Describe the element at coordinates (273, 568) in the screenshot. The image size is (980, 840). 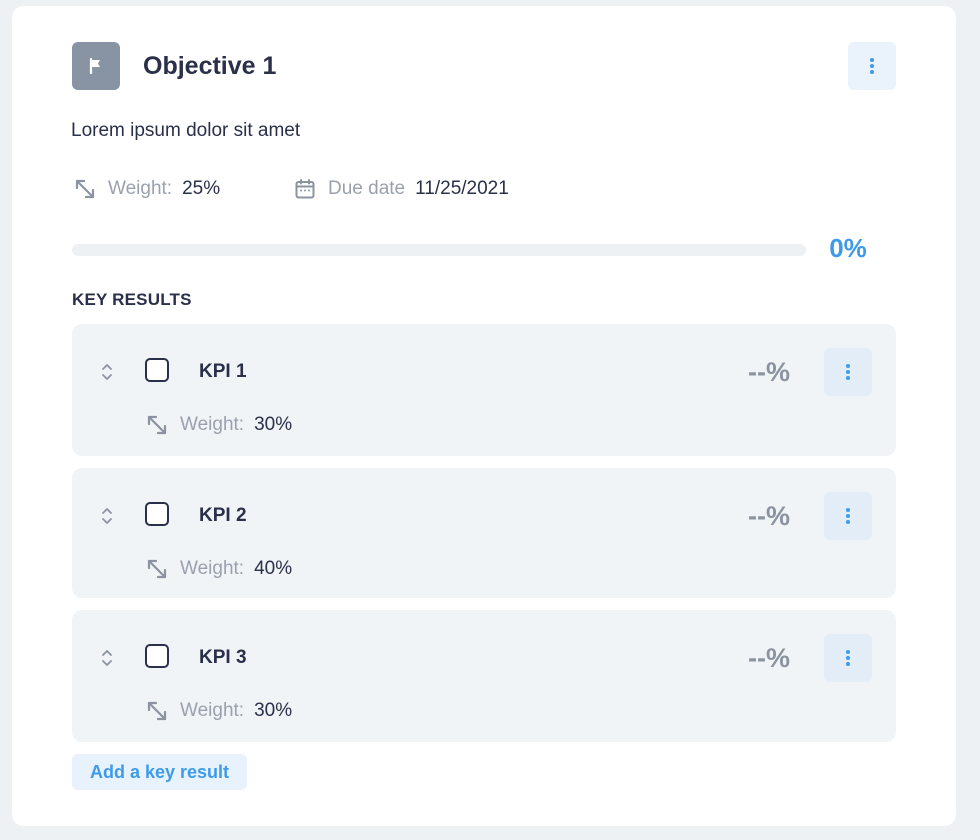
I see `weight-value: 40%` at that location.